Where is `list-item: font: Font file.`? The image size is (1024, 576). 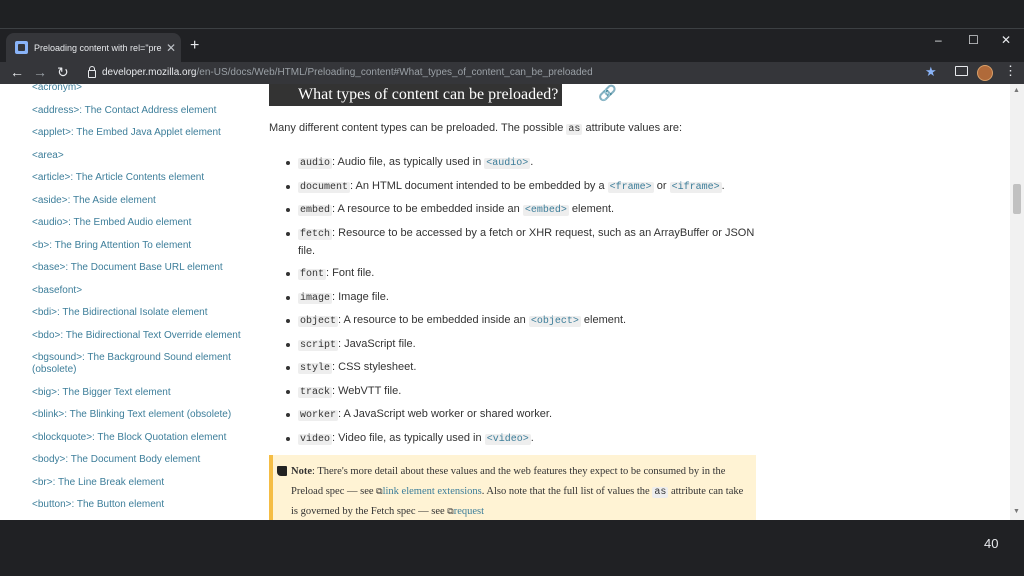
list-item: font: Font file. is located at coordinates (527, 274).